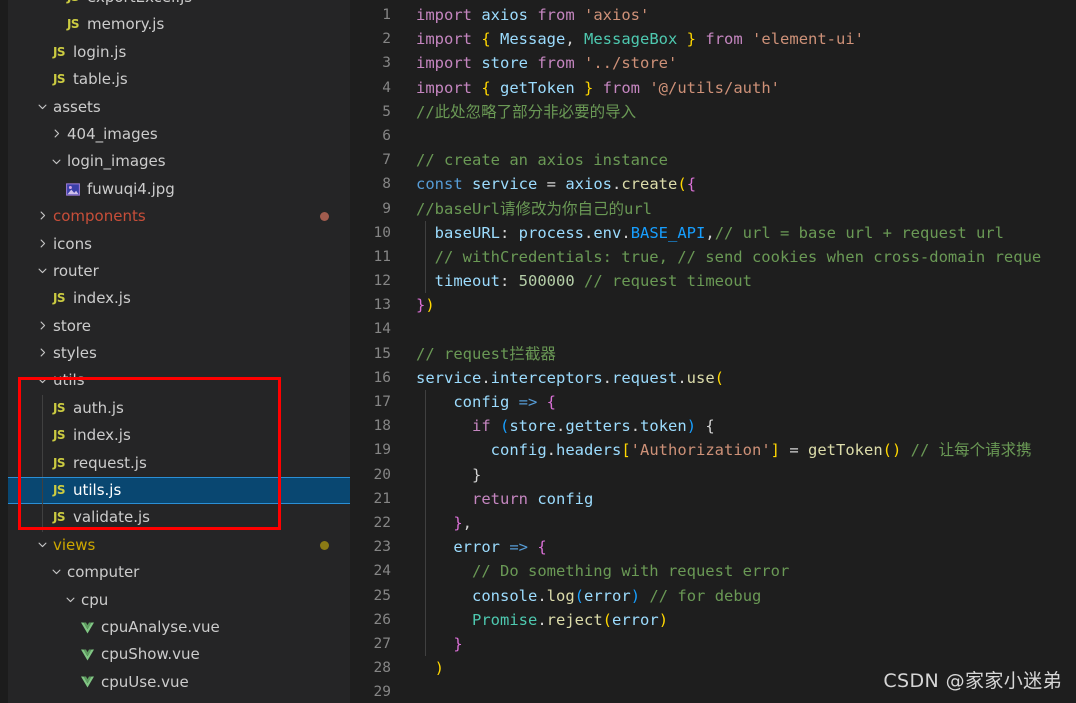  Describe the element at coordinates (746, 88) in the screenshot. I see `code-line-text: import { getToken } from '@/utils/auth'` at that location.